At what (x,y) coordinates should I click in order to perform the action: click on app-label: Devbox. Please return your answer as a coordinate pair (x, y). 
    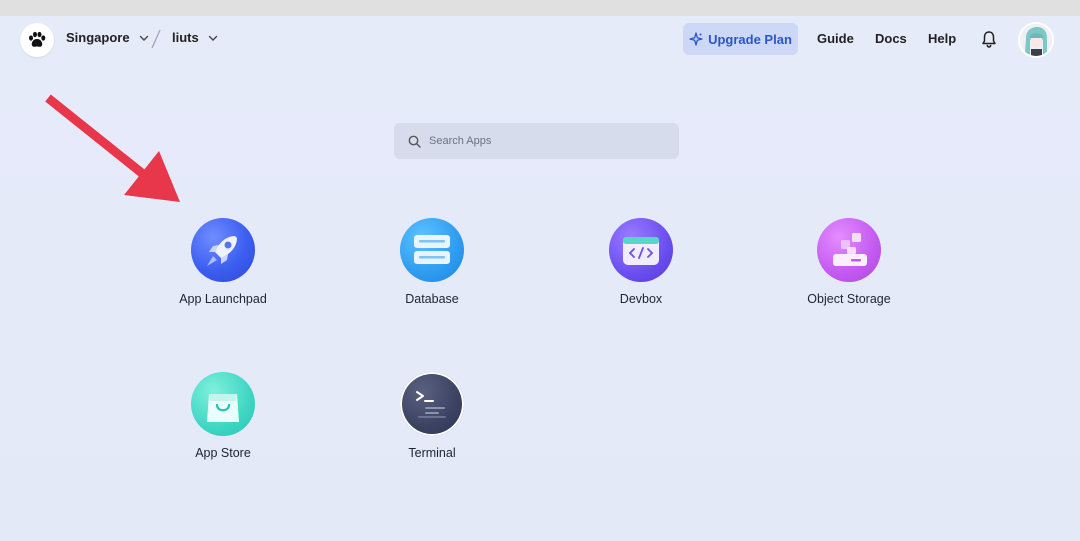
    Looking at the image, I should click on (641, 299).